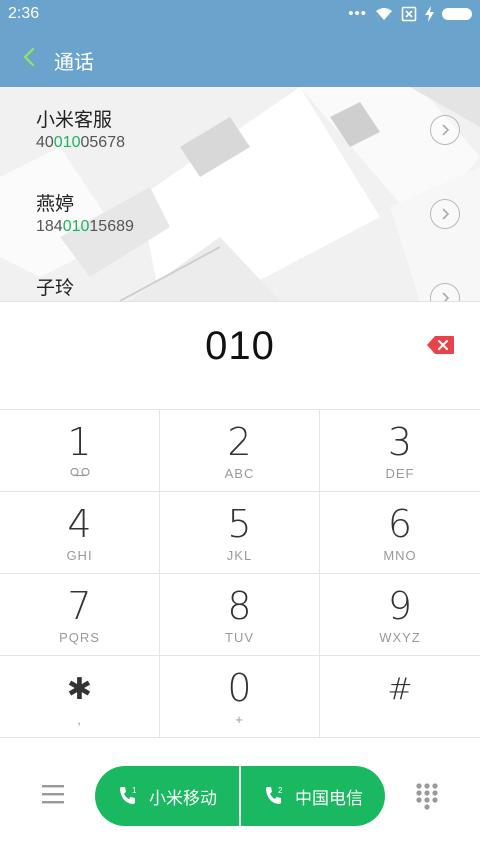  What do you see at coordinates (400, 442) in the screenshot?
I see `key-digit: 3` at bounding box center [400, 442].